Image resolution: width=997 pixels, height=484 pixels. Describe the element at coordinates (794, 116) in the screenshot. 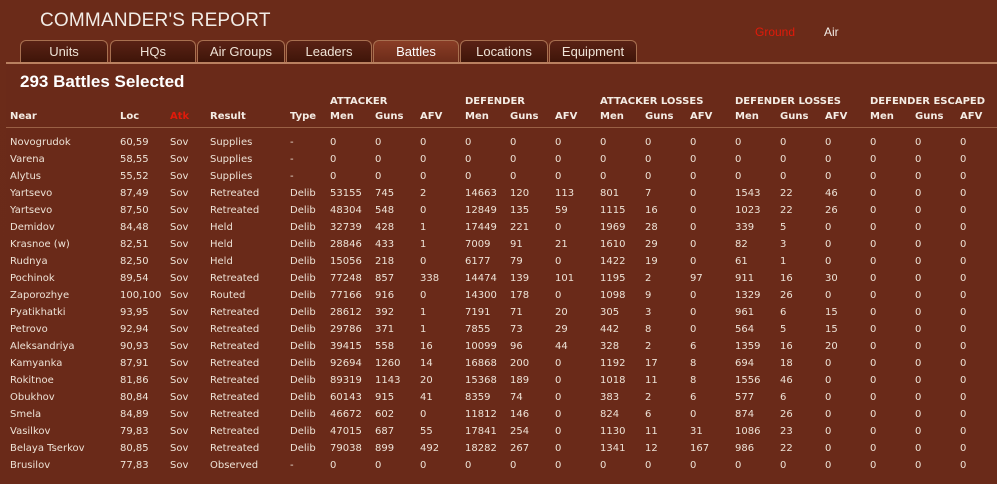

I see `column-header-defender-losses-guns: Guns` at that location.